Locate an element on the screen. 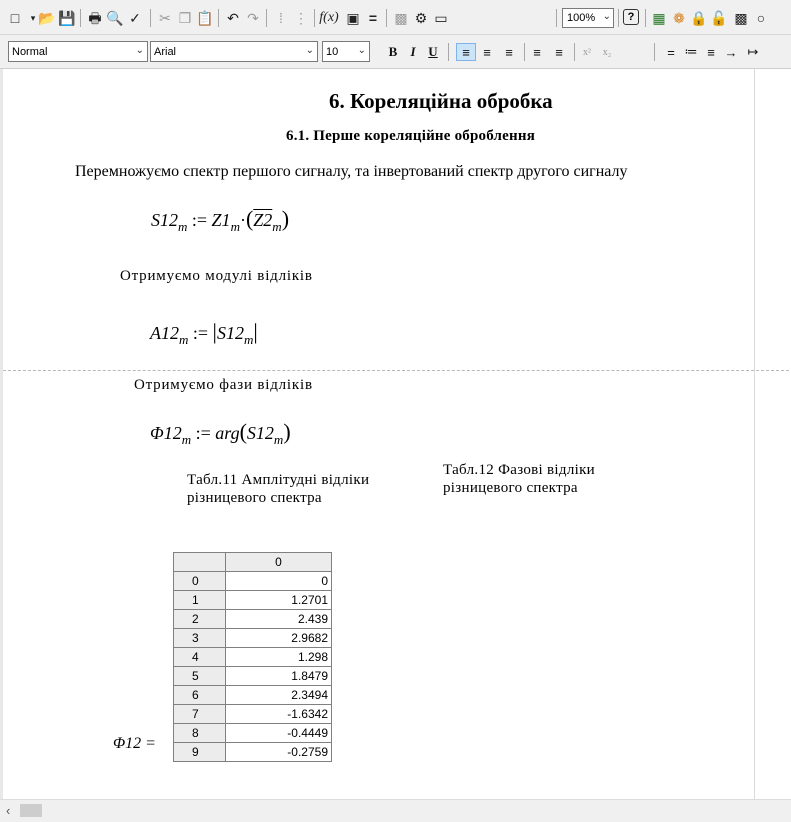 The height and width of the screenshot is (822, 791). align-down-icon: ⋮ is located at coordinates (301, 18).